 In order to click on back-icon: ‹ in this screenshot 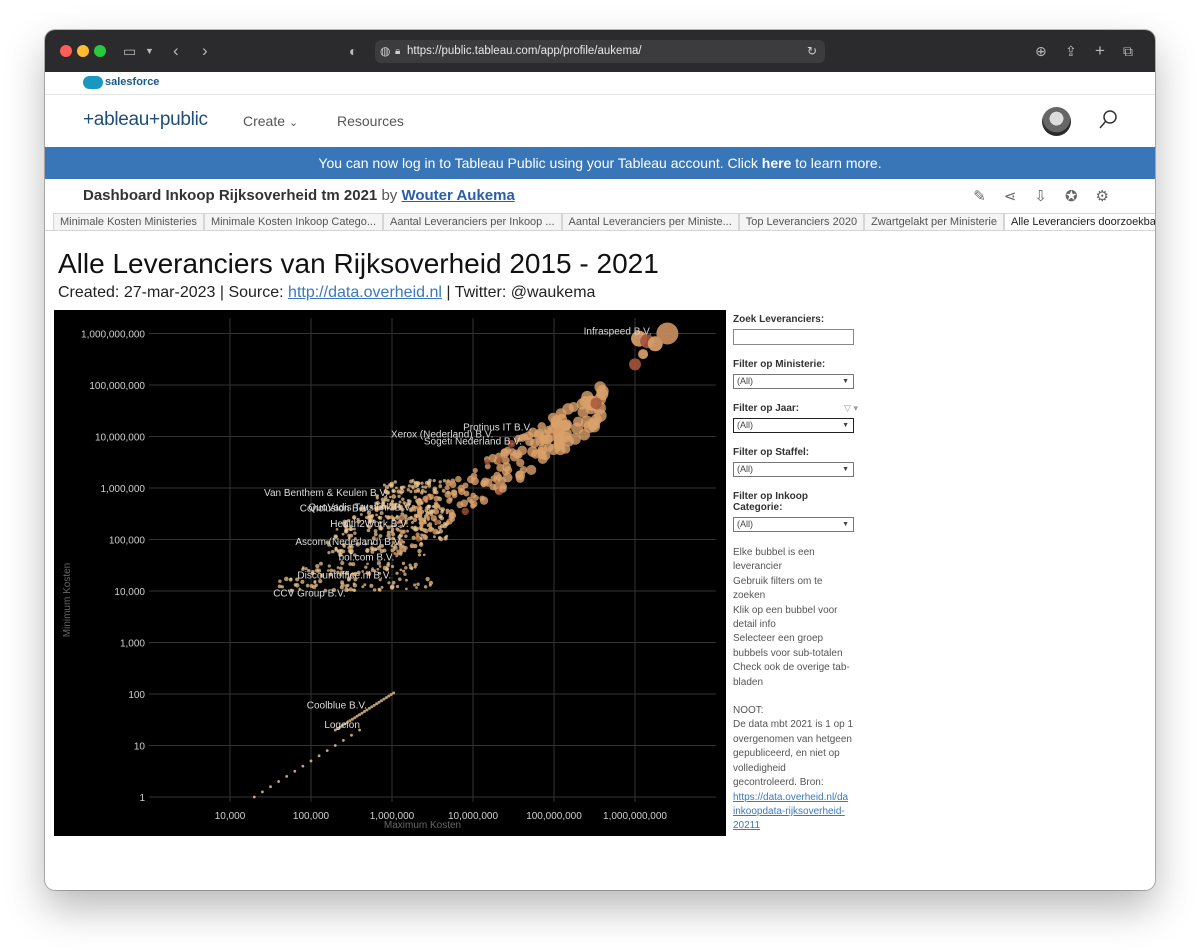, I will do `click(176, 51)`.